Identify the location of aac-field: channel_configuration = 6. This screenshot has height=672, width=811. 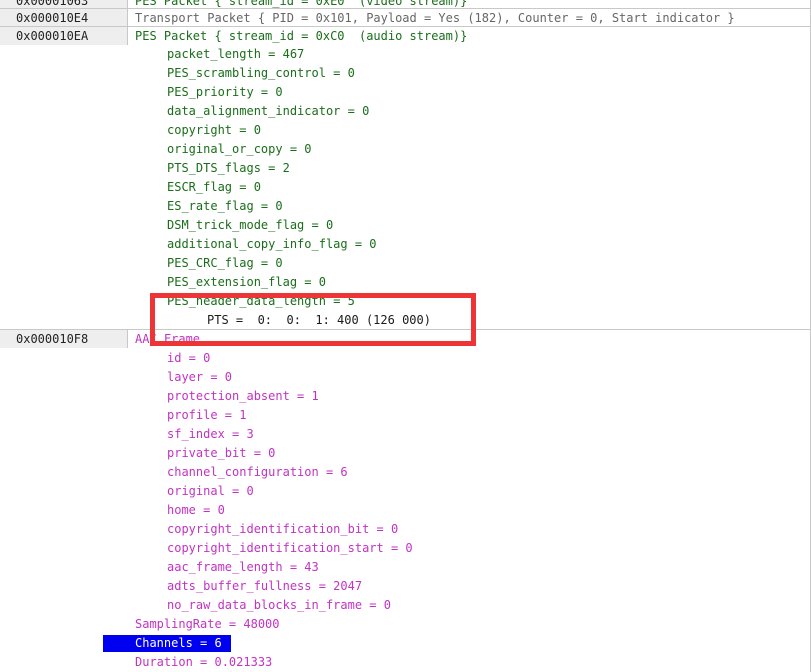
(405, 472).